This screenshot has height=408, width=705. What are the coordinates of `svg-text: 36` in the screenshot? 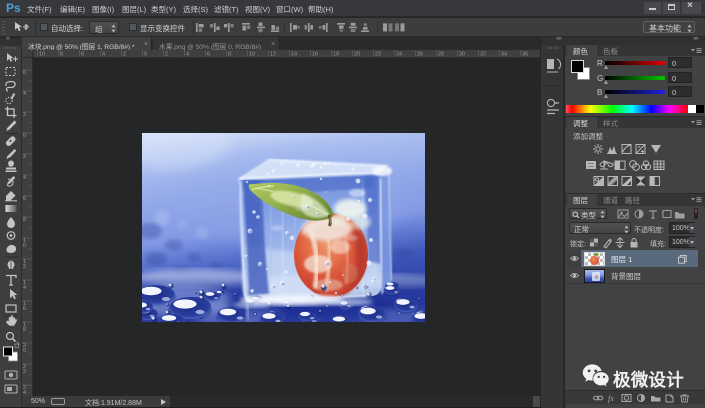 It's located at (525, 55).